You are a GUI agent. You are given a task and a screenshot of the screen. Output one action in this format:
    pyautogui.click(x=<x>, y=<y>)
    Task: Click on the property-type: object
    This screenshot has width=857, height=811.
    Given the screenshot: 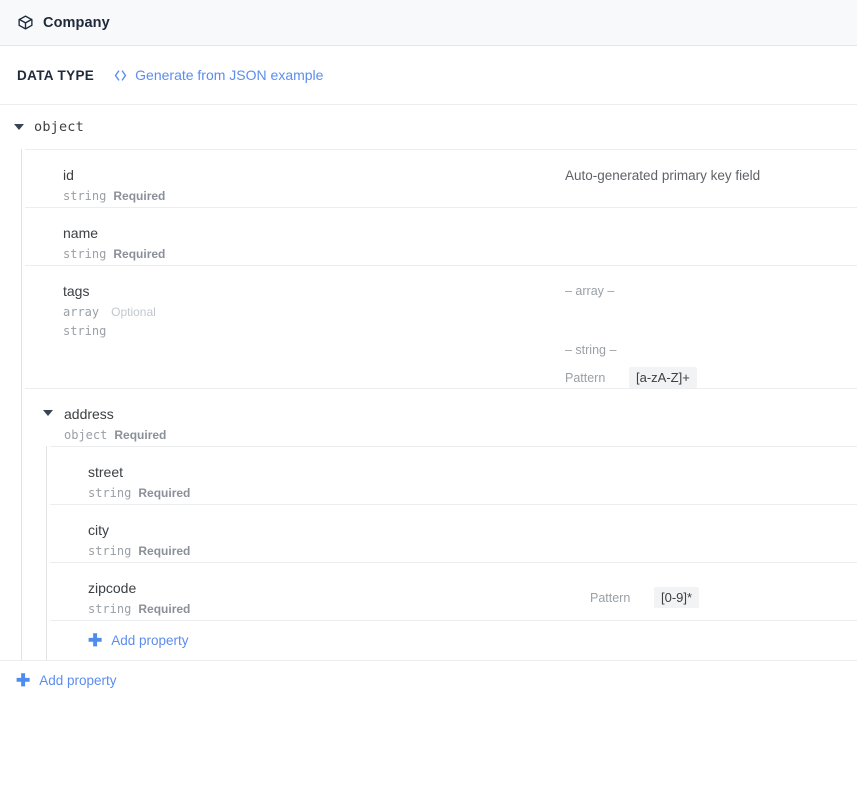 What is the action you would take?
    pyautogui.click(x=86, y=435)
    